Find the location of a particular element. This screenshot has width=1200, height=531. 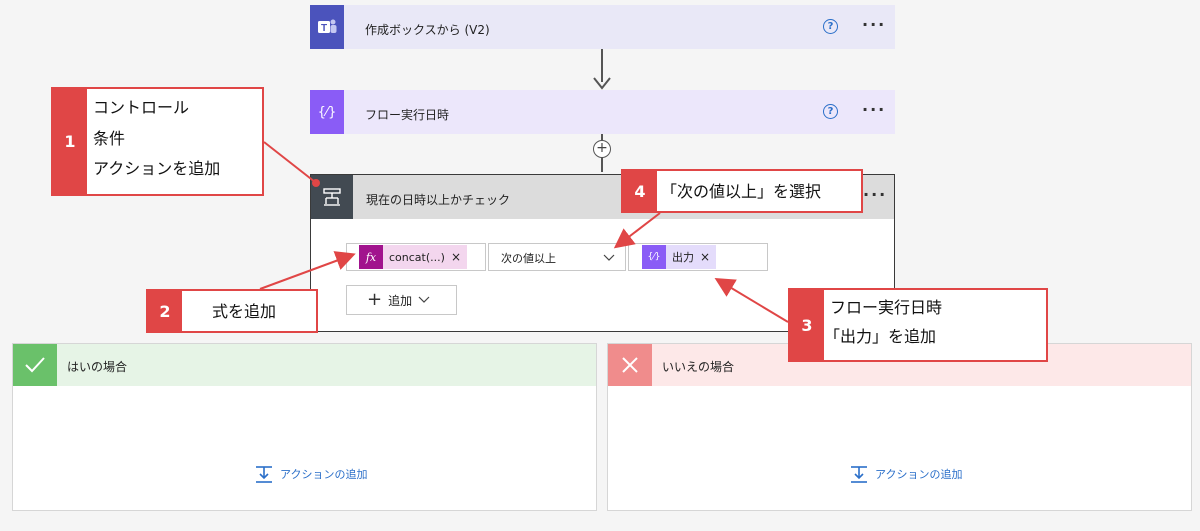

insert-step-plus-icon: + is located at coordinates (602, 149).